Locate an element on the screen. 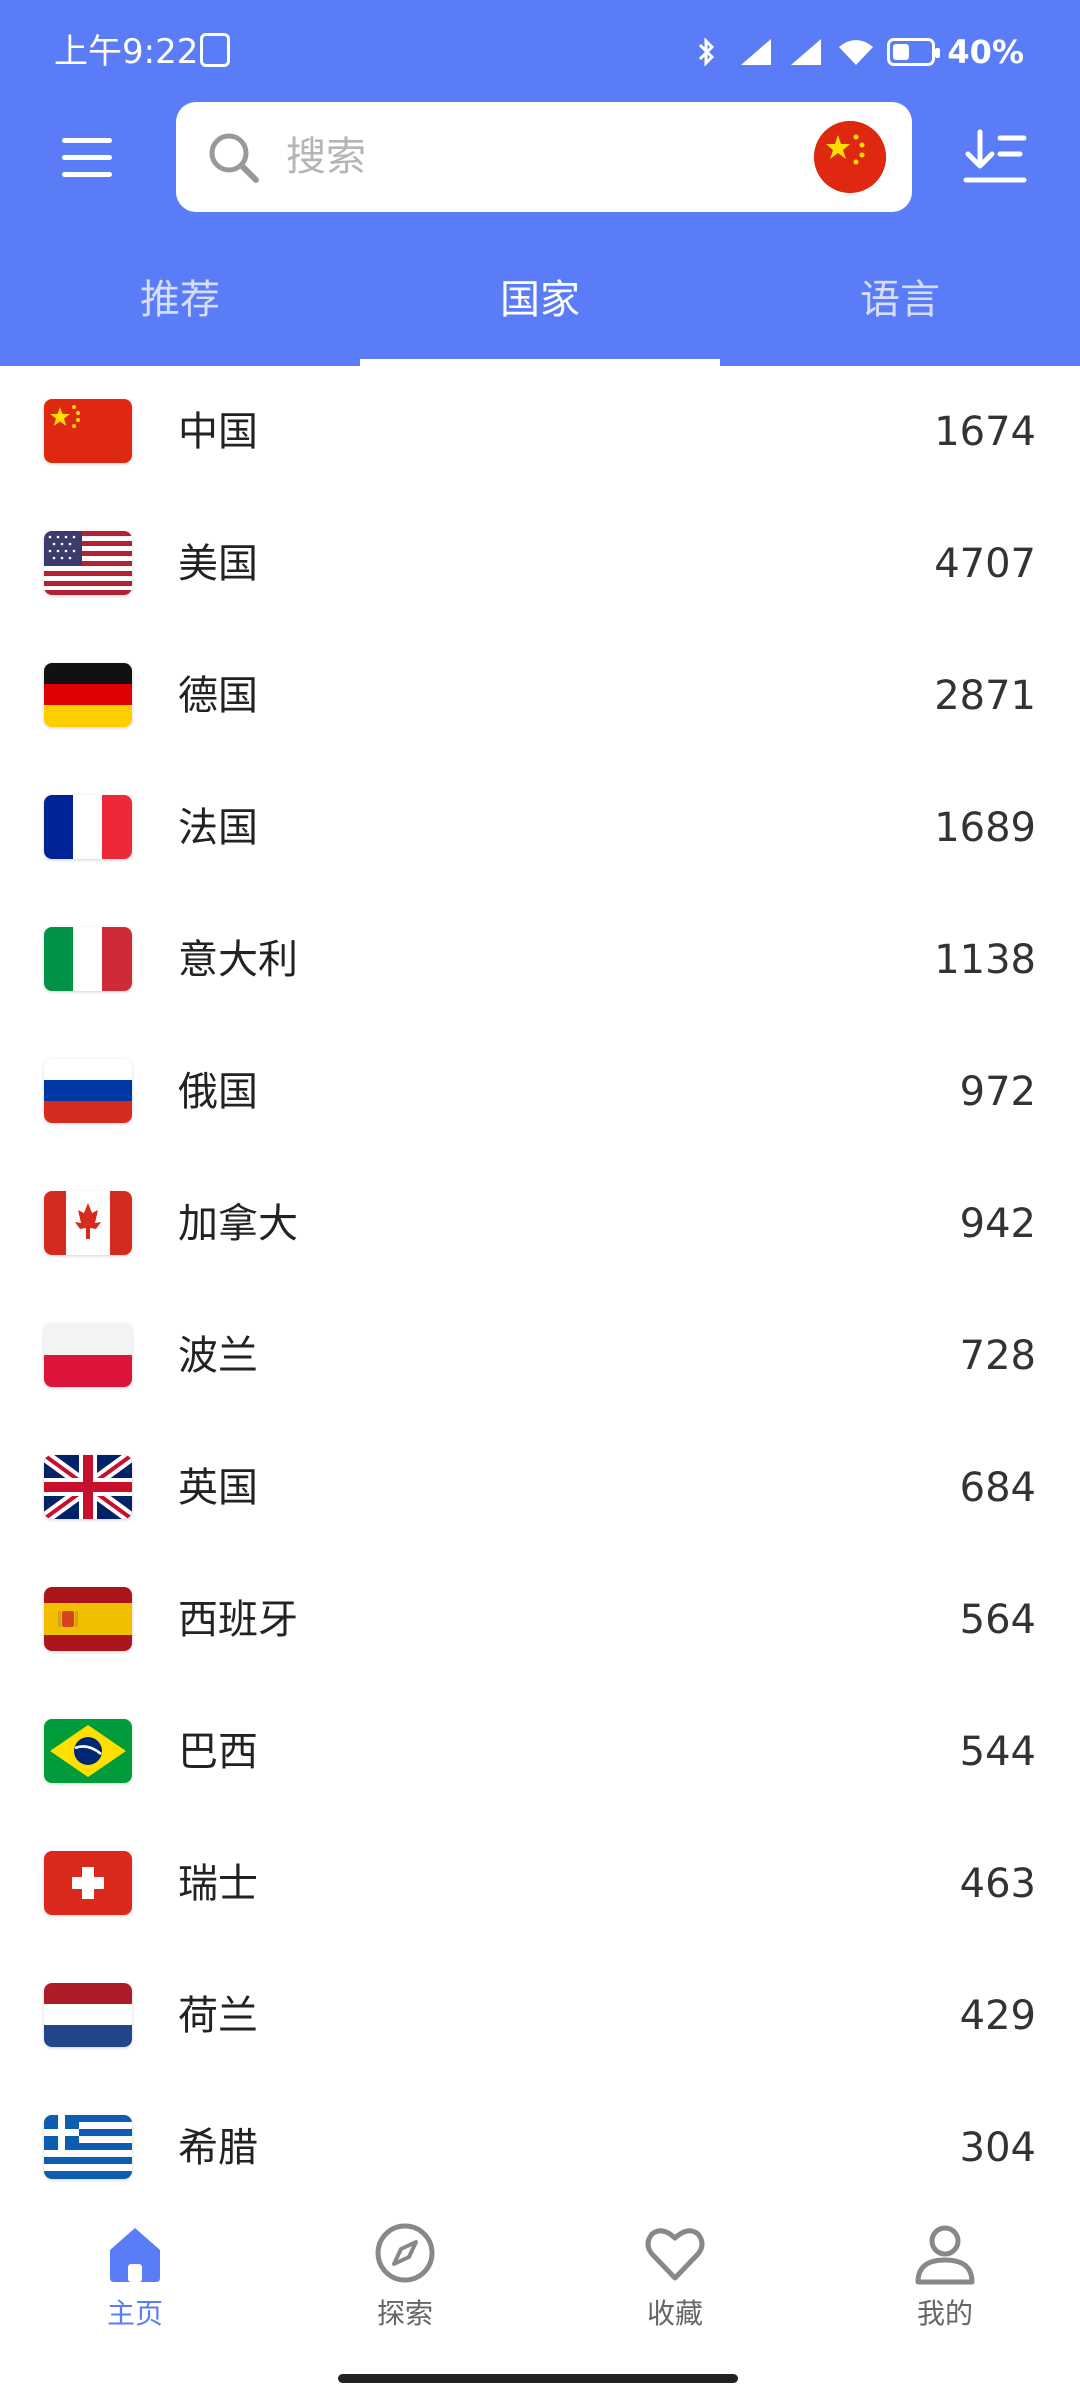  country-name: 美国 is located at coordinates (218, 564).